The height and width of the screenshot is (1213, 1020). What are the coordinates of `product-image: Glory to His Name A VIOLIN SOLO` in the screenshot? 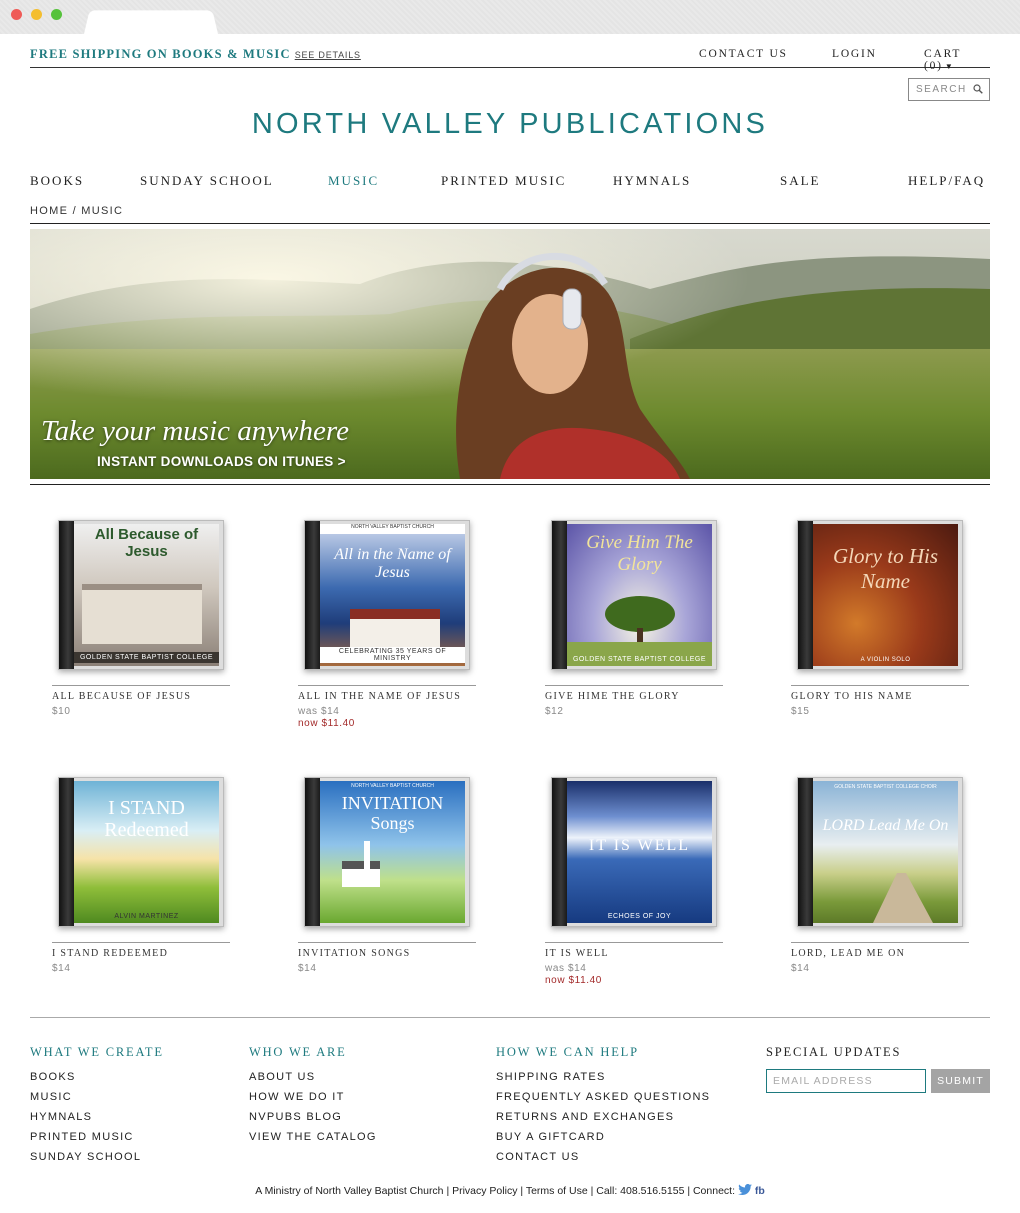 It's located at (880, 595).